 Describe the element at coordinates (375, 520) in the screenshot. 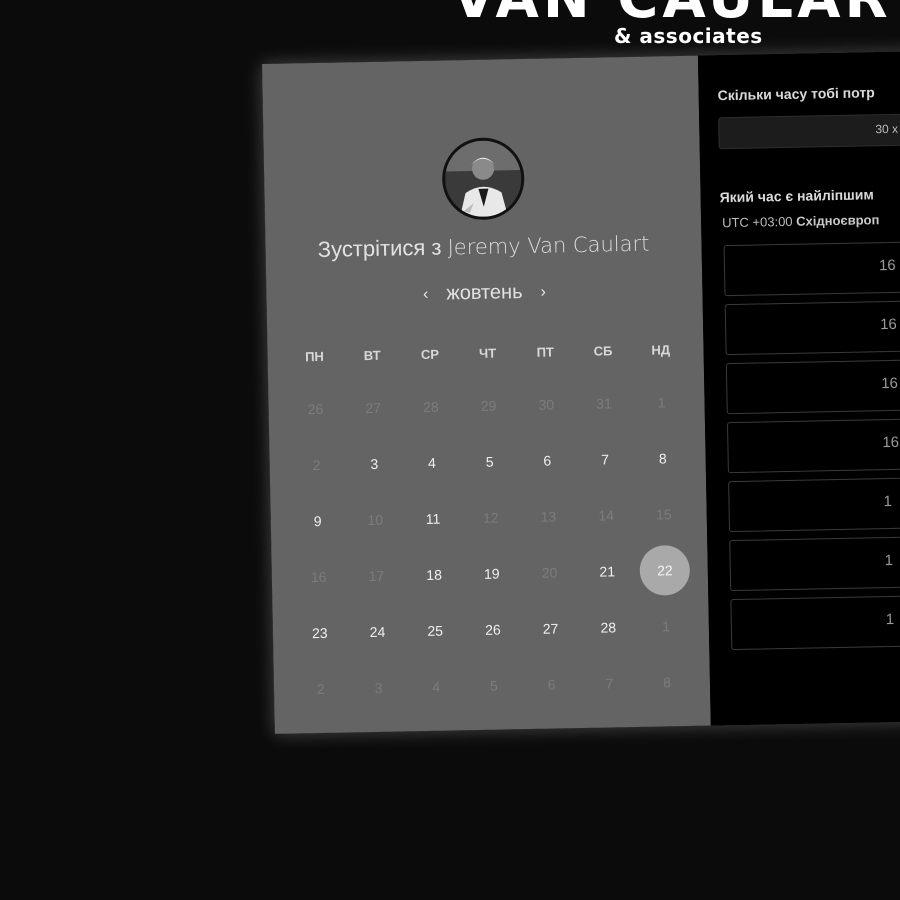

I see `calendar-day-number: 10` at that location.